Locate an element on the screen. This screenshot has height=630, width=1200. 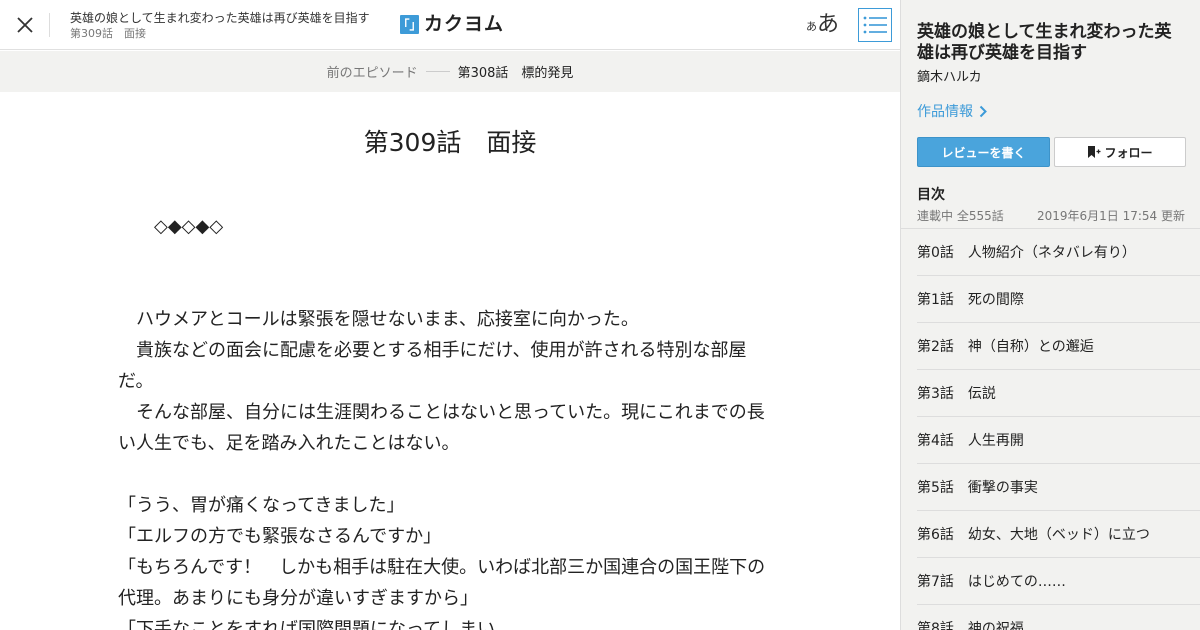
close-icon is located at coordinates (25, 25).